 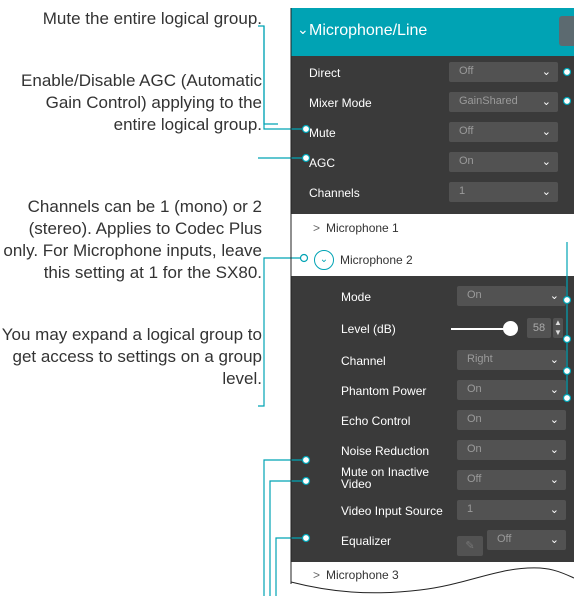 I want to click on phantom-power-dropdown: On ⌄, so click(x=511, y=390).